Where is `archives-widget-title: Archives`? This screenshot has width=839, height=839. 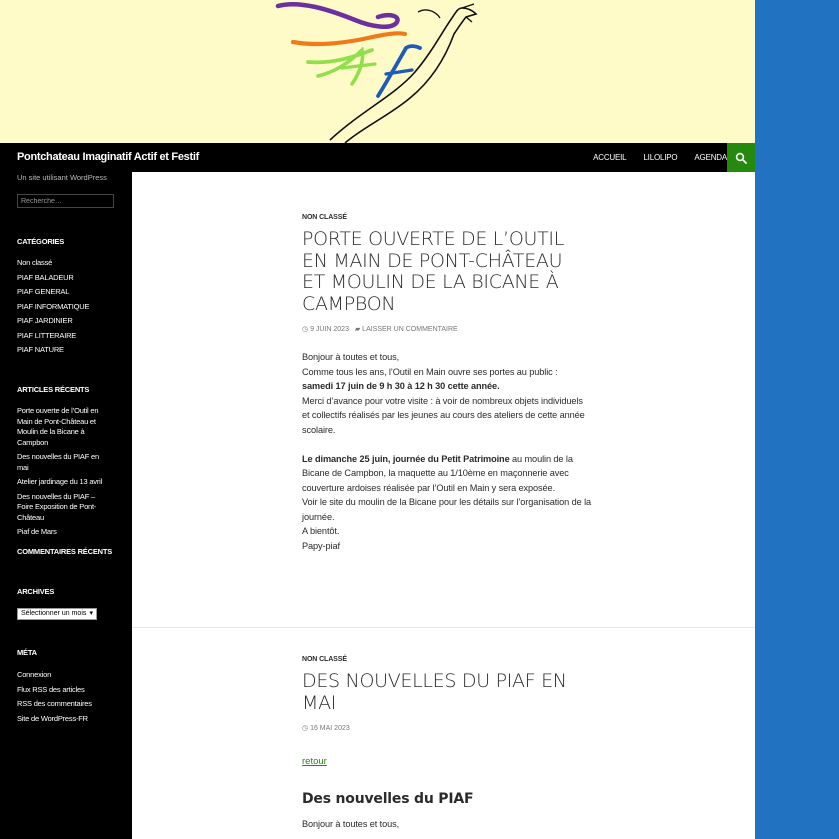 archives-widget-title: Archives is located at coordinates (36, 591).